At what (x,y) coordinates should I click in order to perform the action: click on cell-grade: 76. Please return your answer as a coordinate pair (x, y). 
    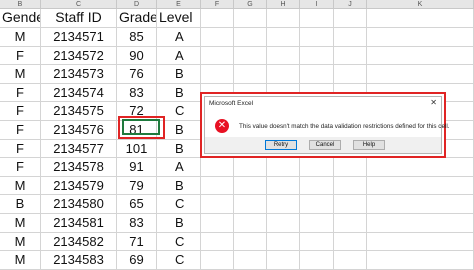
    Looking at the image, I should click on (137, 74).